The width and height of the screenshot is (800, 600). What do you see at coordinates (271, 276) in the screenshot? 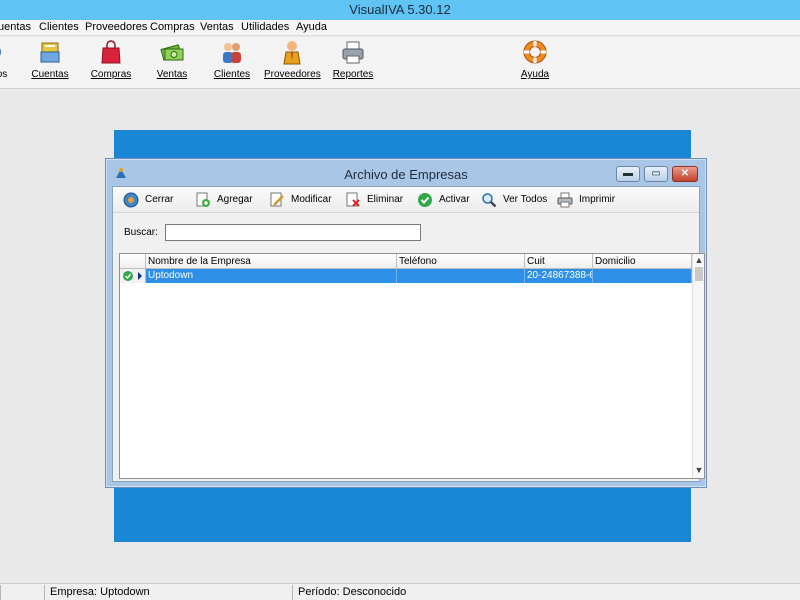
I see `cell-nombre: Uptodown` at bounding box center [271, 276].